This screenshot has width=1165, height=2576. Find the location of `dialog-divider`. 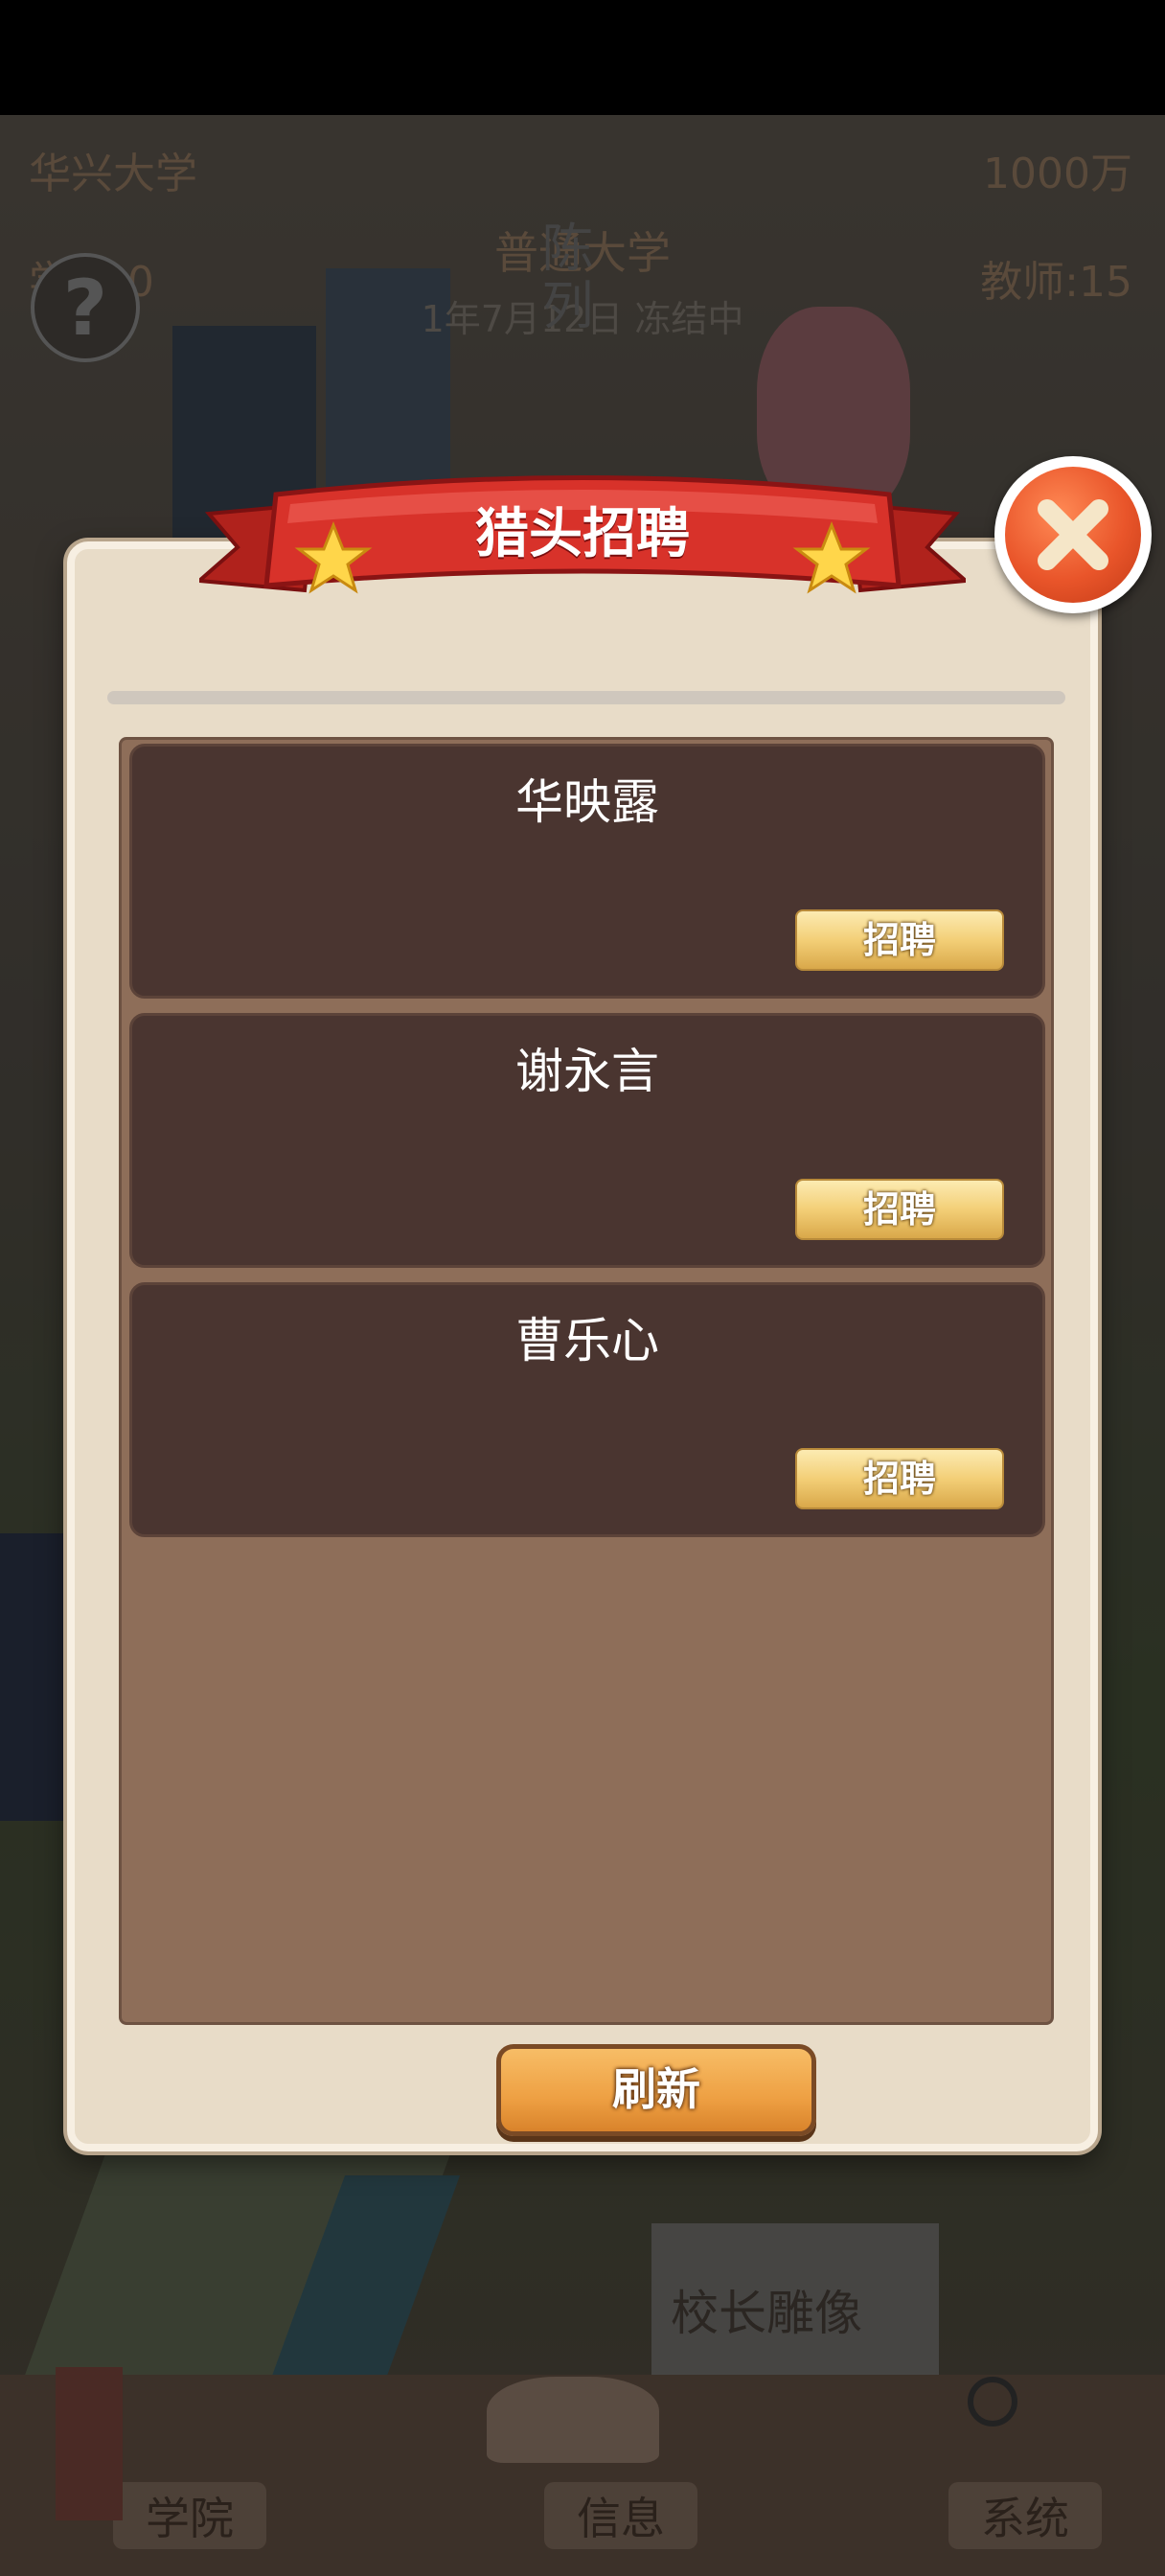

dialog-divider is located at coordinates (586, 697).